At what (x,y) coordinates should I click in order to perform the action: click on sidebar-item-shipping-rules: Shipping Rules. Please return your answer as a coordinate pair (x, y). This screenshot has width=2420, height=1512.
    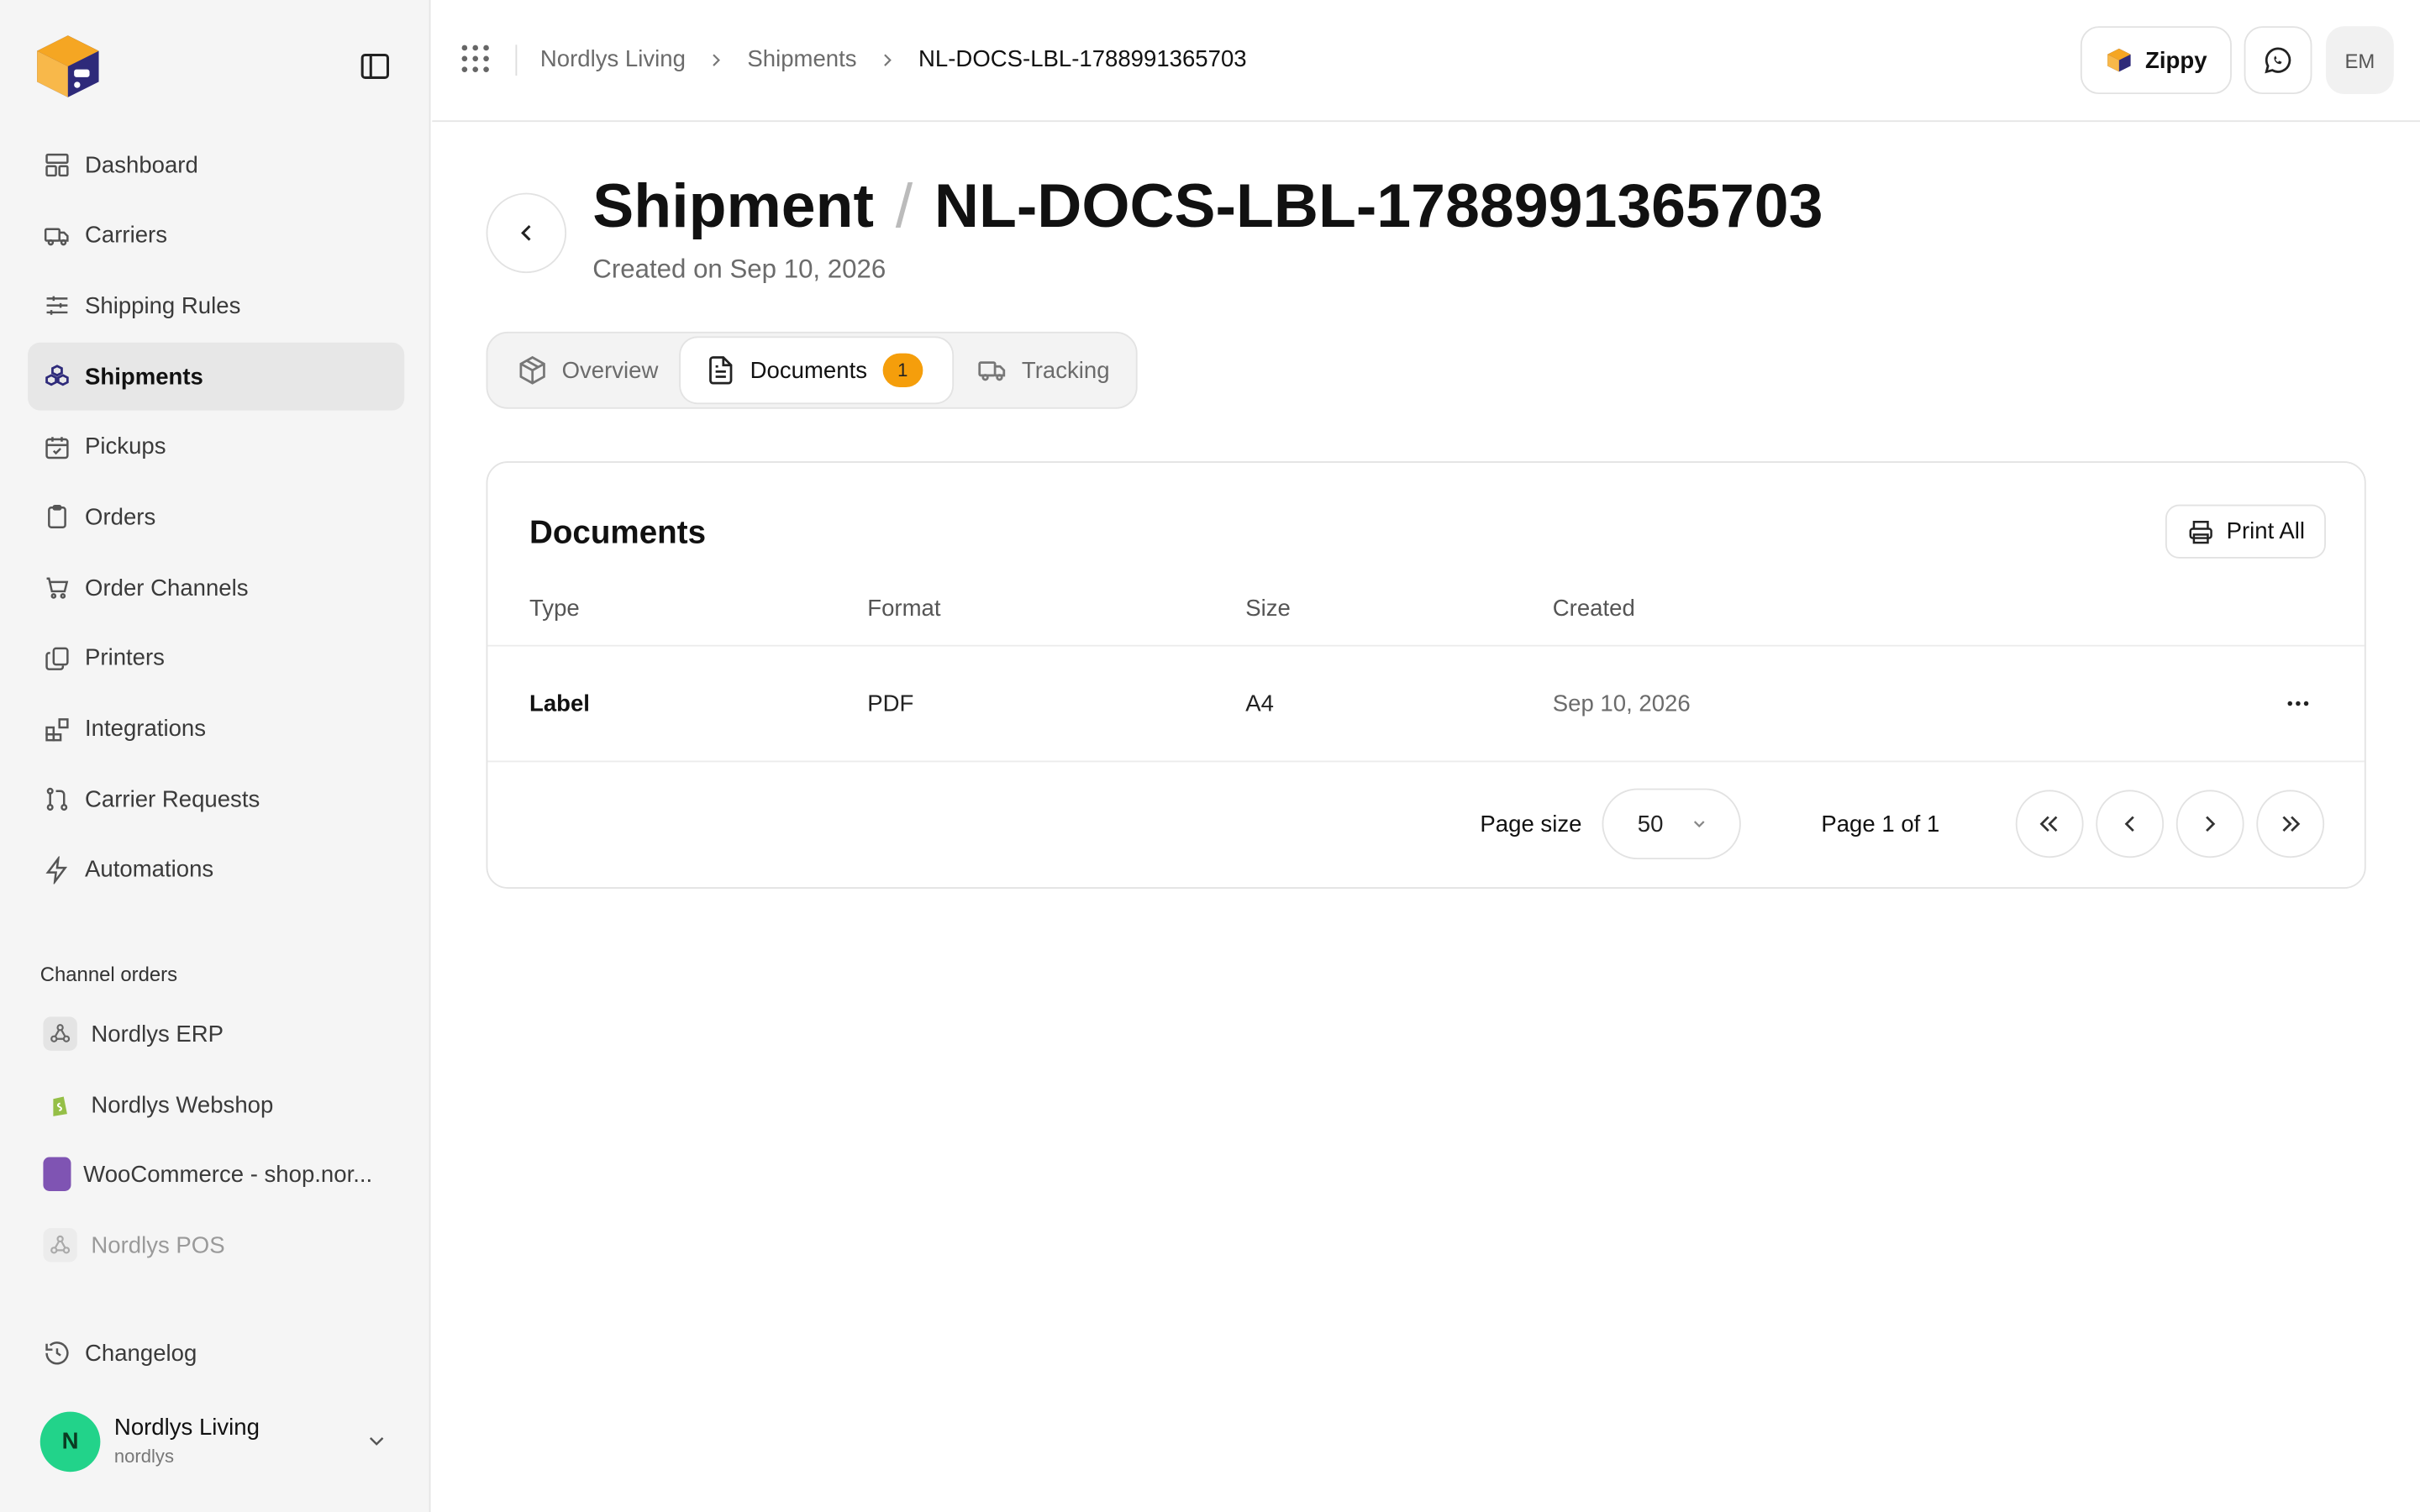
    Looking at the image, I should click on (216, 306).